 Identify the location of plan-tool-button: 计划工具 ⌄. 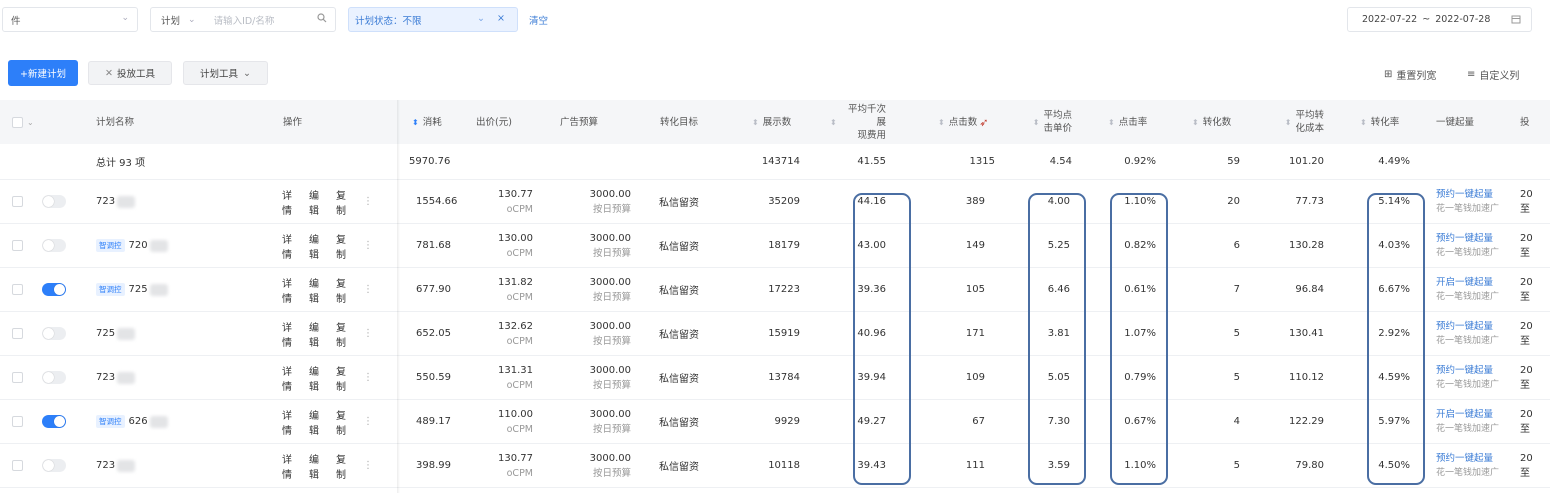
(225, 73).